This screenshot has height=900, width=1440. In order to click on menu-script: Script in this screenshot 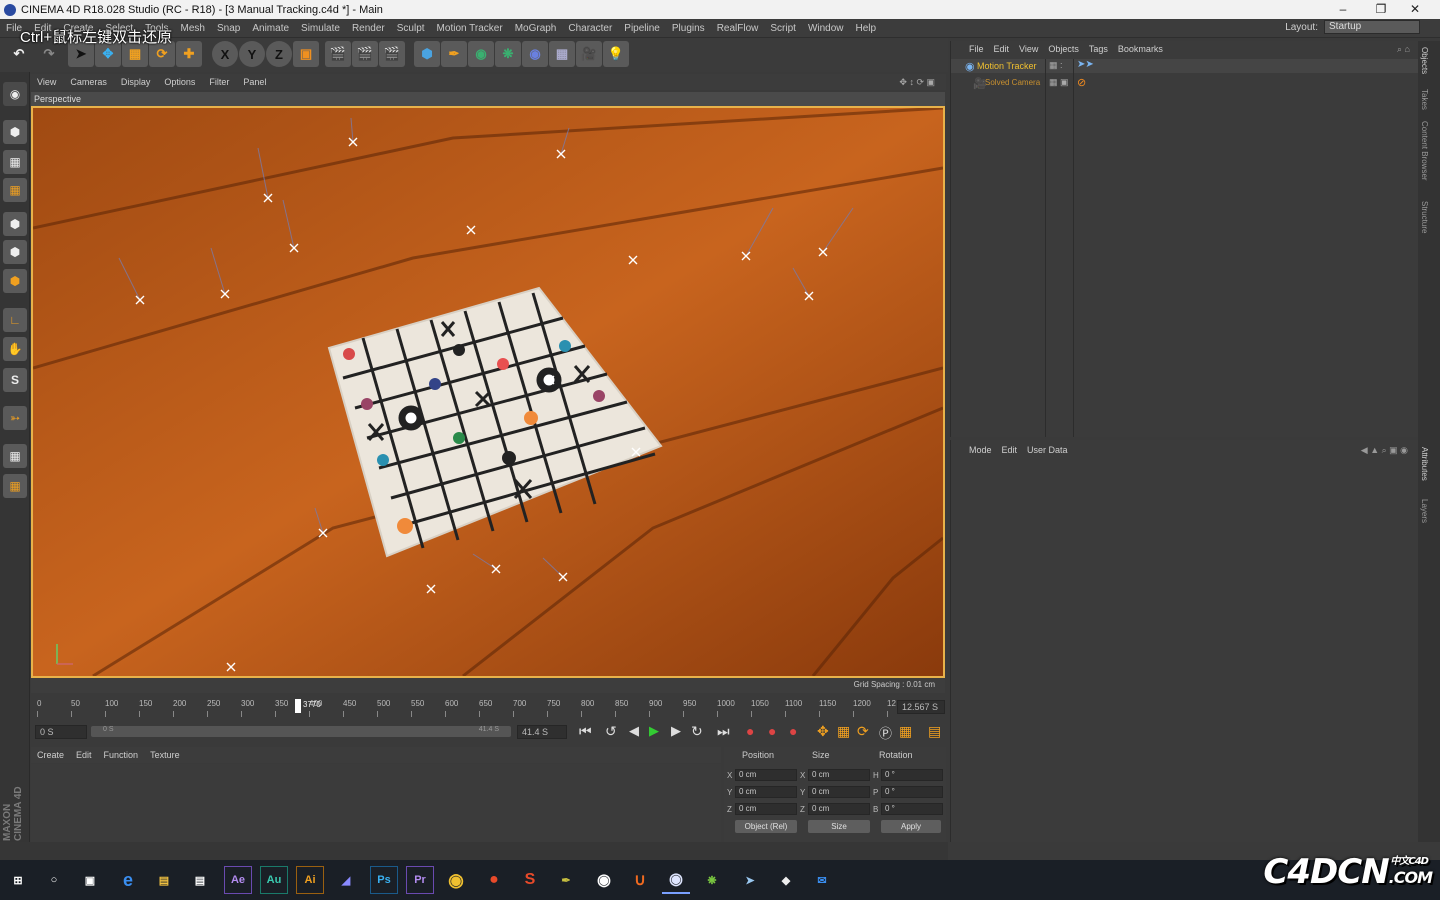, I will do `click(783, 28)`.